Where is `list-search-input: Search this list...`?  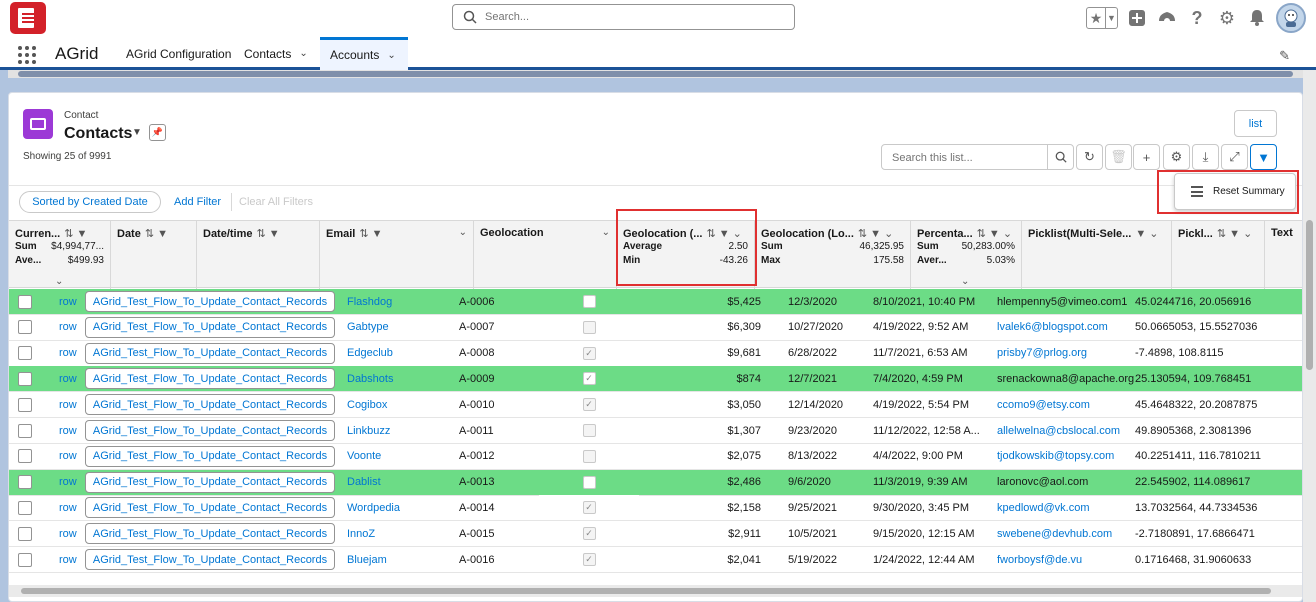 list-search-input: Search this list... is located at coordinates (977, 157).